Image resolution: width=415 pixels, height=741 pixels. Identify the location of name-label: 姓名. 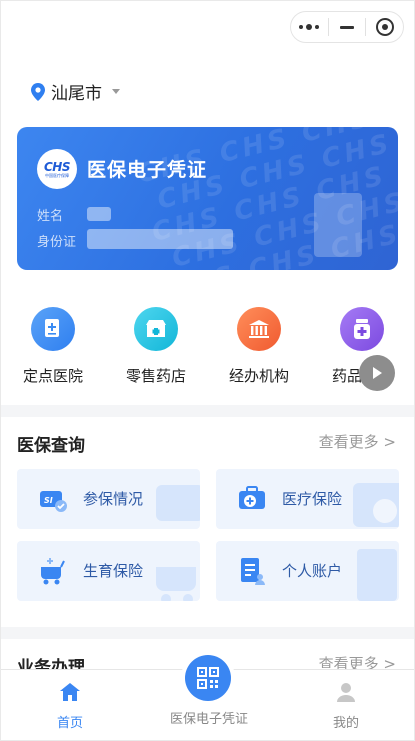
(50, 216).